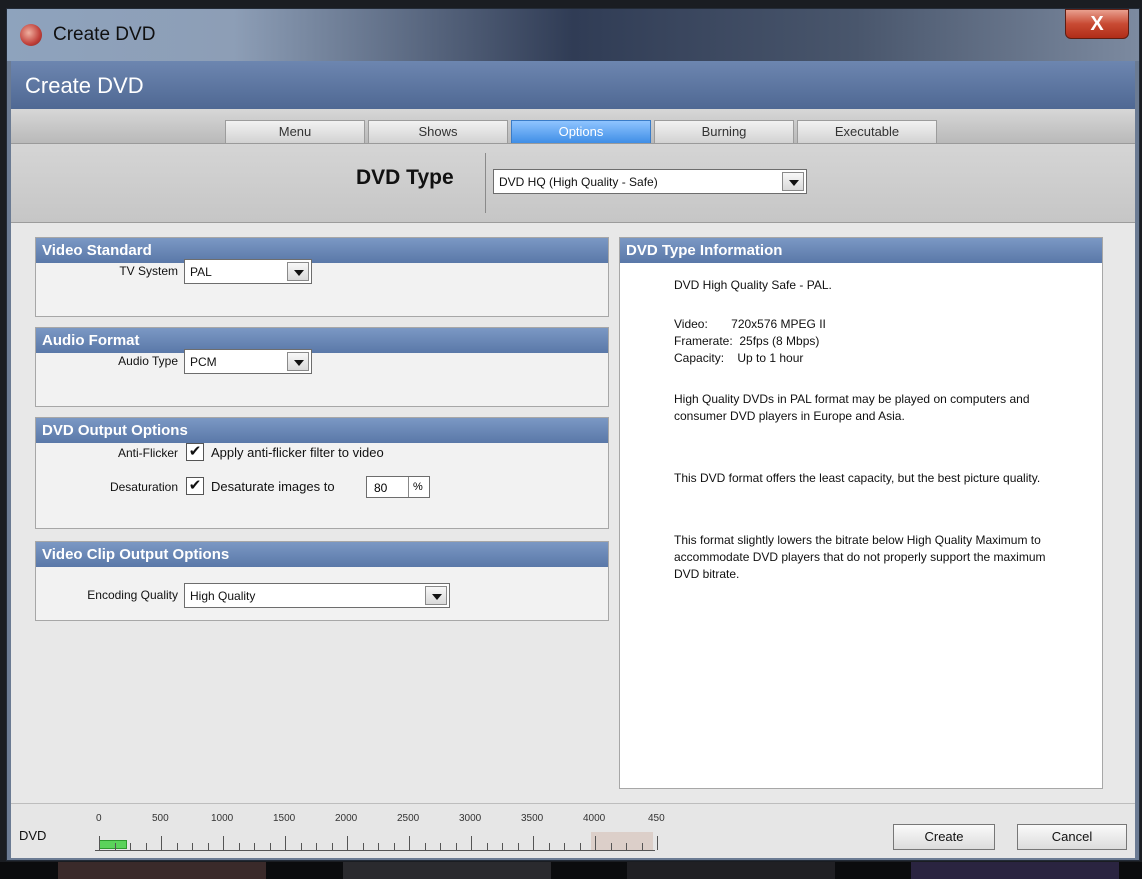 The width and height of the screenshot is (1142, 879). Describe the element at coordinates (1072, 837) in the screenshot. I see `cancel-button: Cancel` at that location.